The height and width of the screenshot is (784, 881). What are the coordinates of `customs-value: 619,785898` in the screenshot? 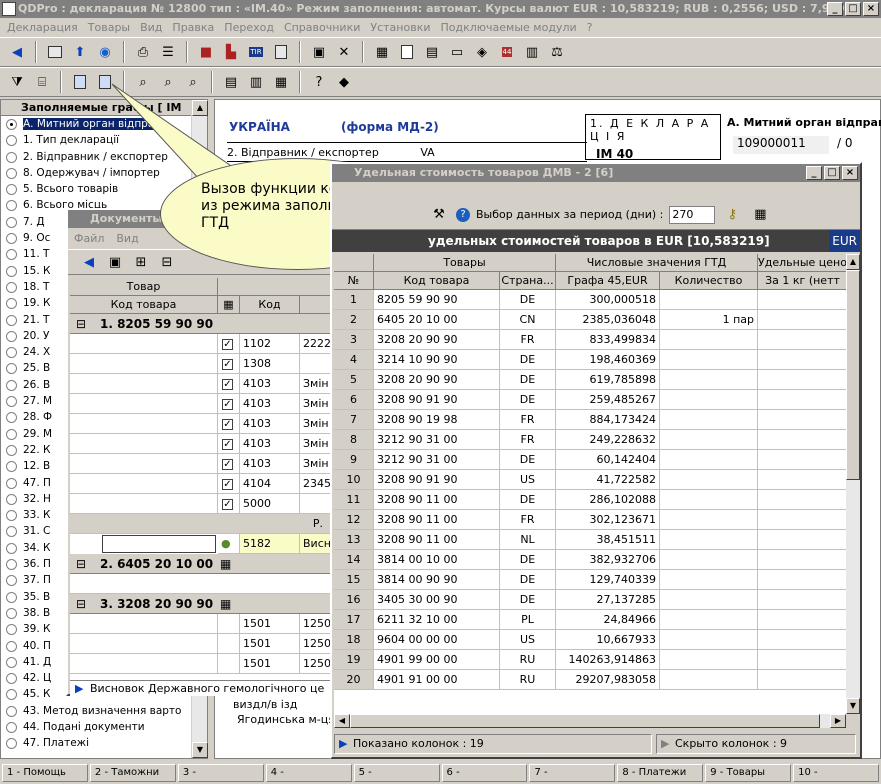 It's located at (608, 380).